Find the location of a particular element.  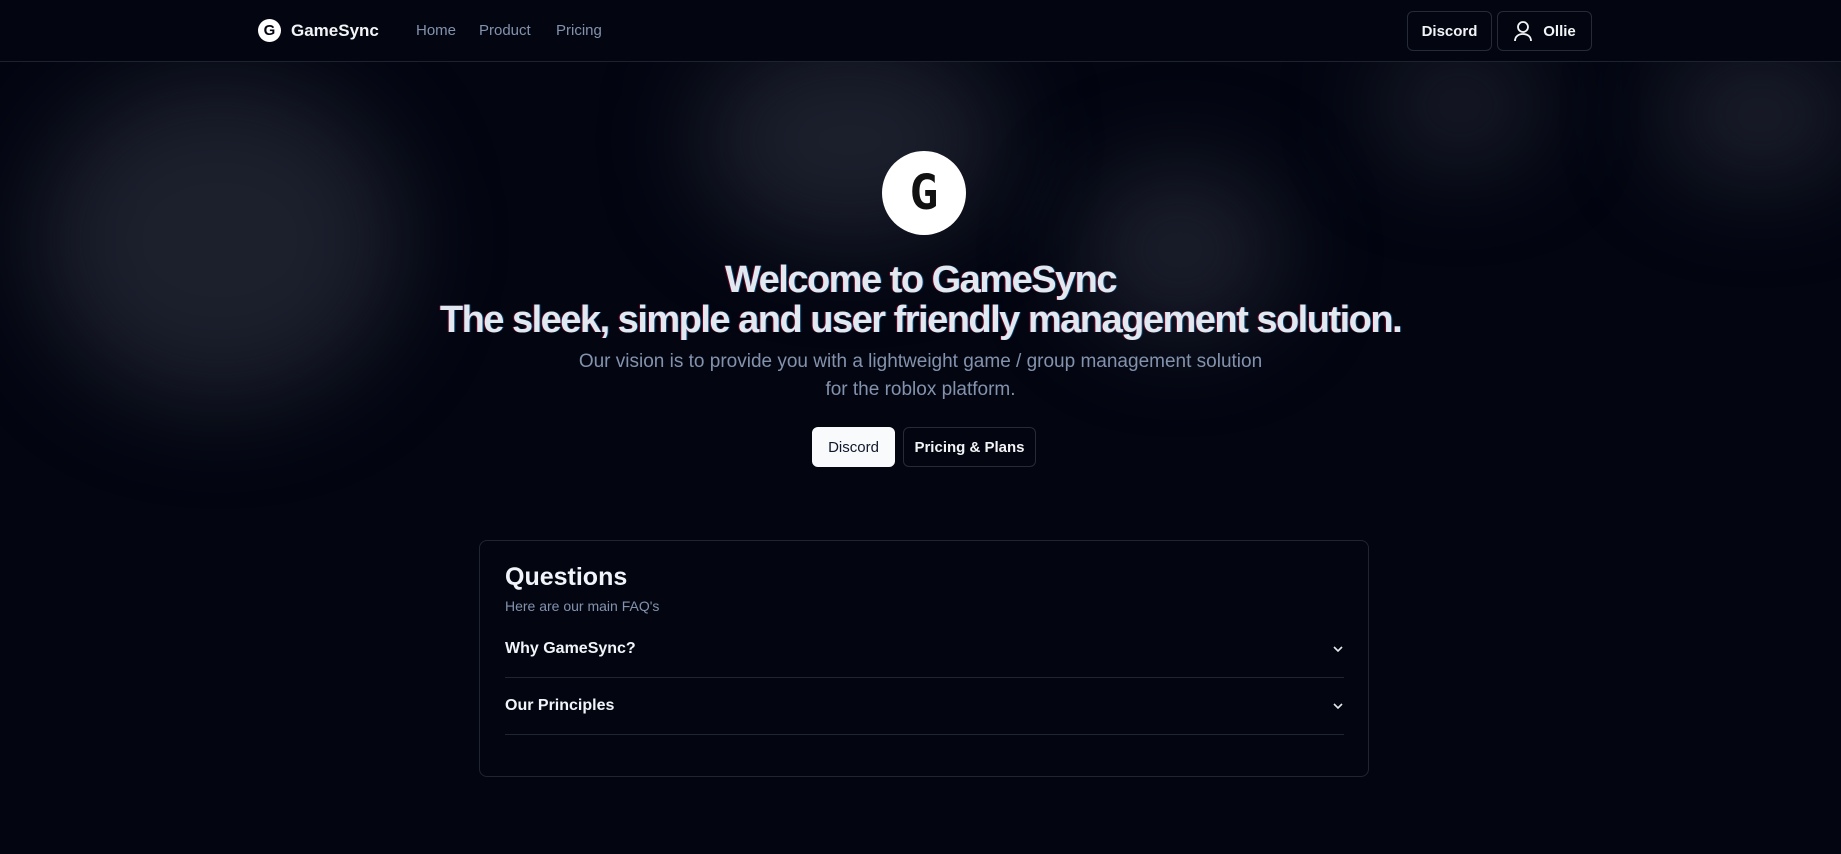

hero-discord-button: Discord is located at coordinates (853, 447).